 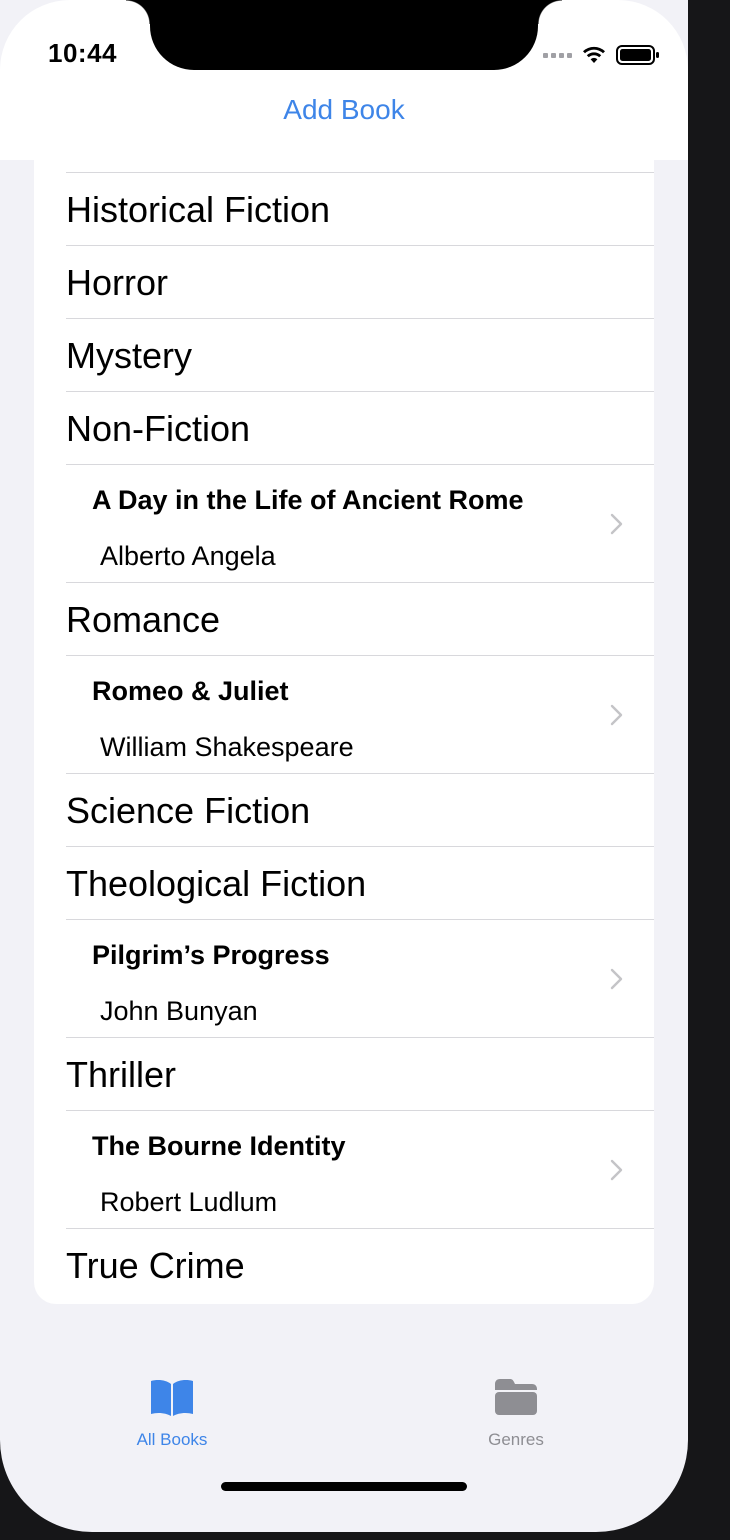 I want to click on genre-row-partial: Fiction, so click(x=360, y=161).